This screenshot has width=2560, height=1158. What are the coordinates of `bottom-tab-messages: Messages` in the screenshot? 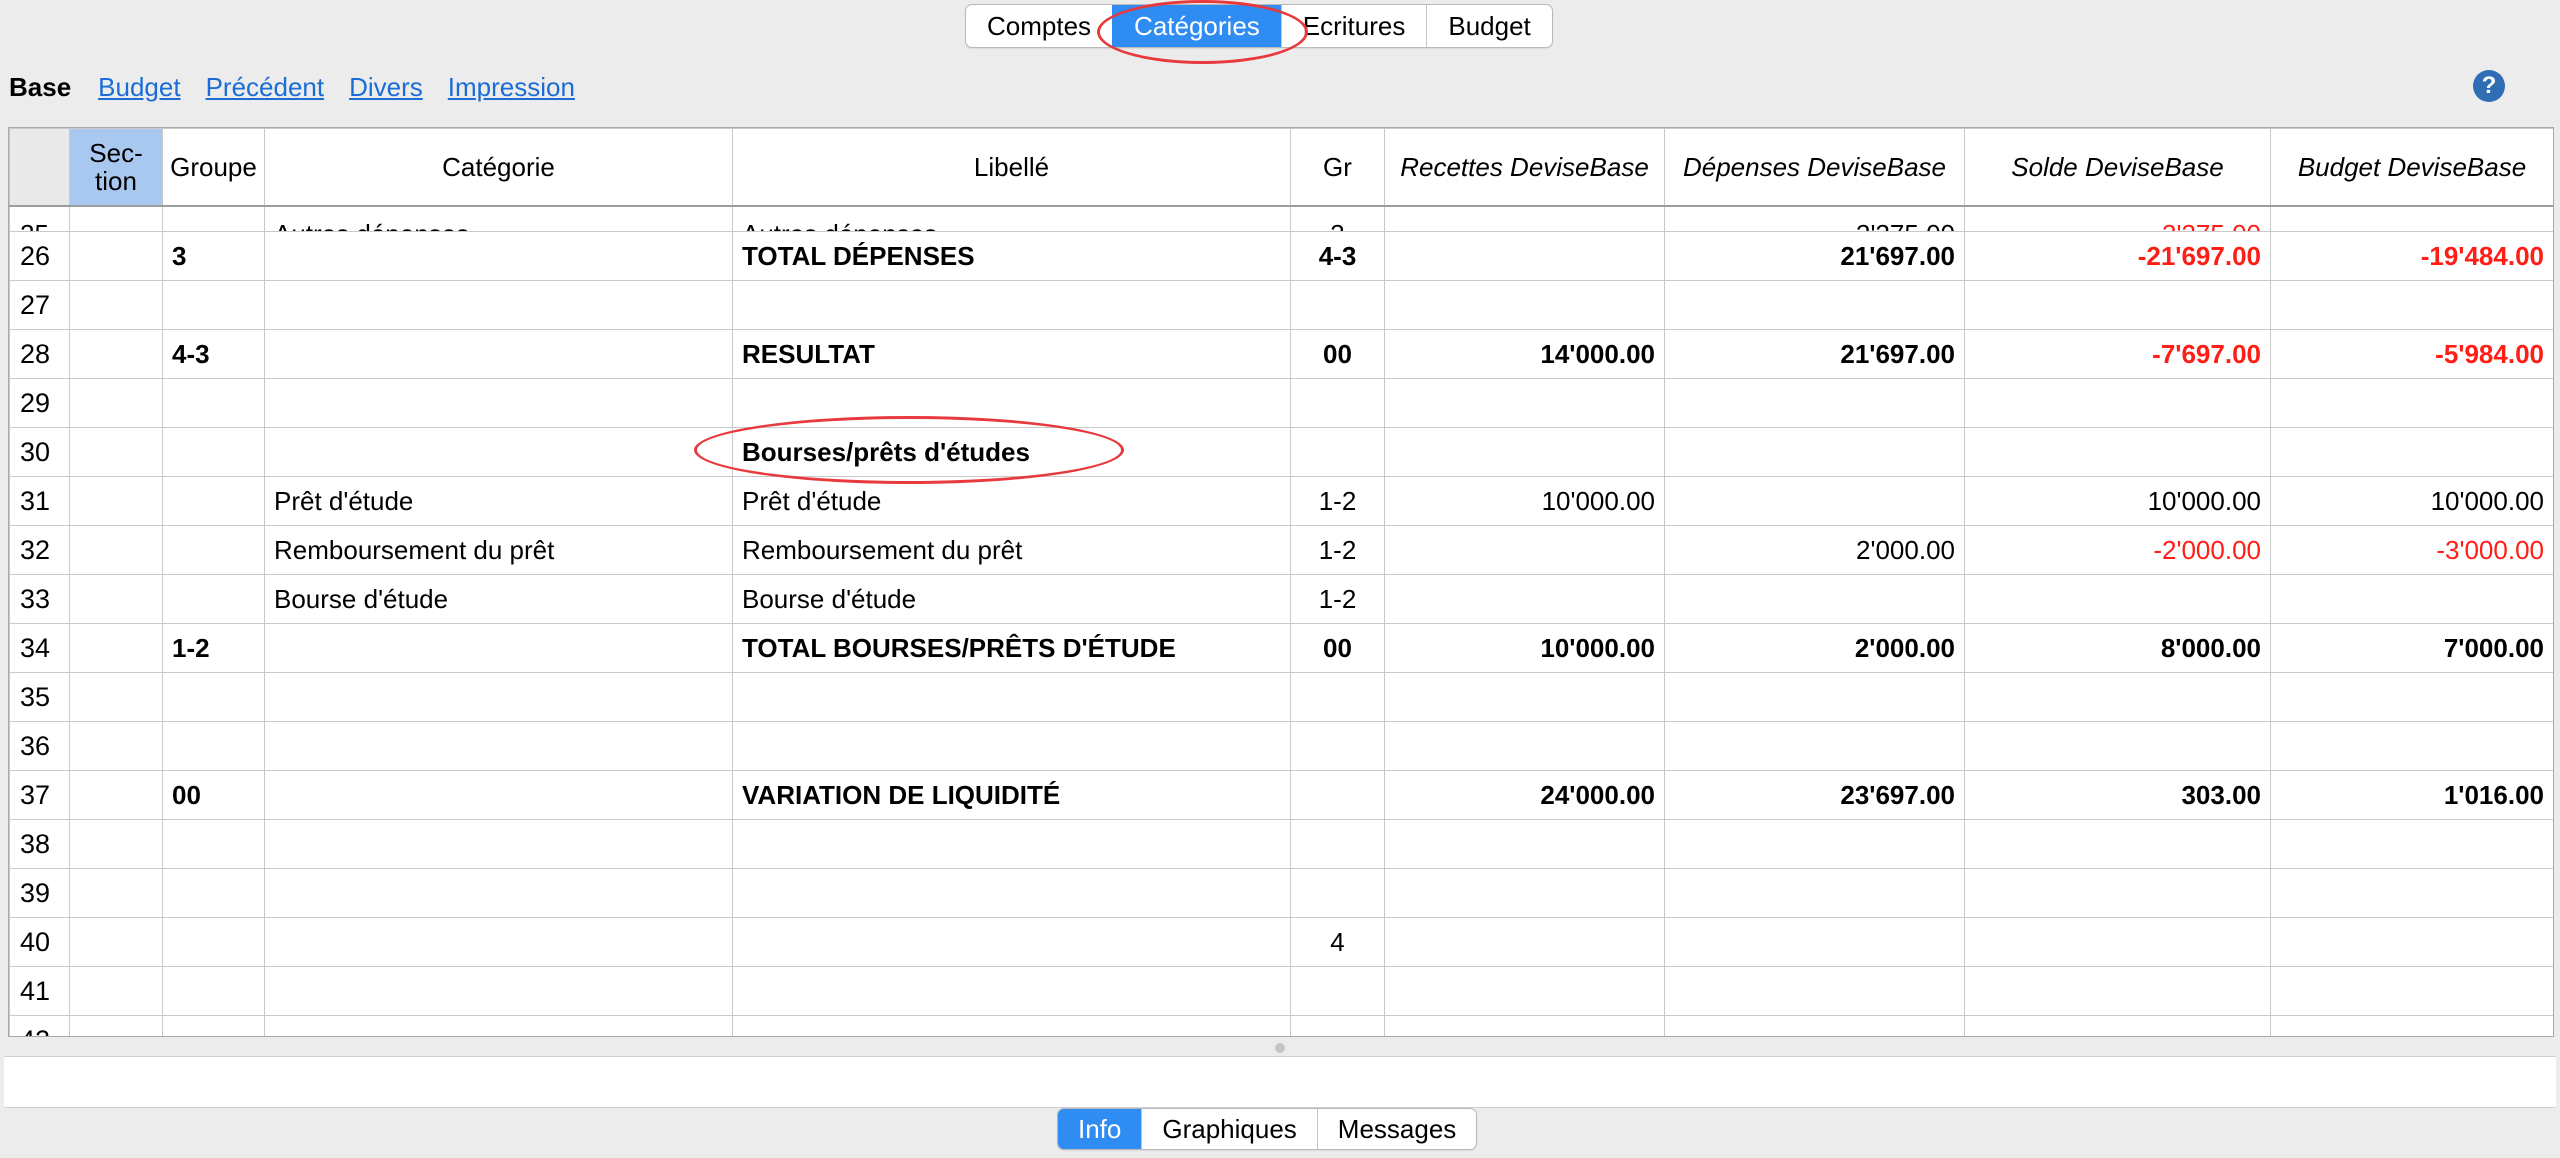 It's located at (1396, 1129).